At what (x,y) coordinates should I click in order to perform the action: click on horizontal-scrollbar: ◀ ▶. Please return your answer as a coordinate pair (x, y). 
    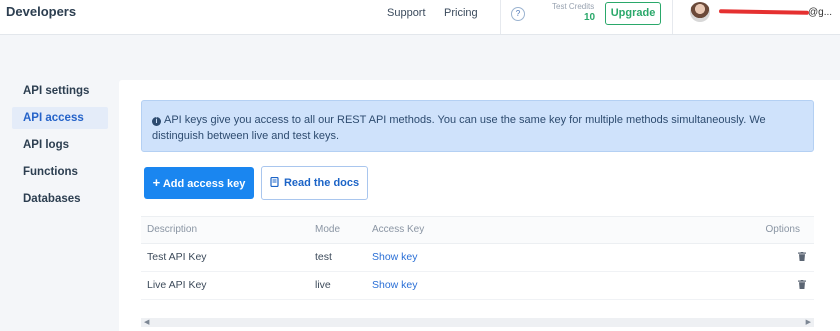
    Looking at the image, I should click on (477, 322).